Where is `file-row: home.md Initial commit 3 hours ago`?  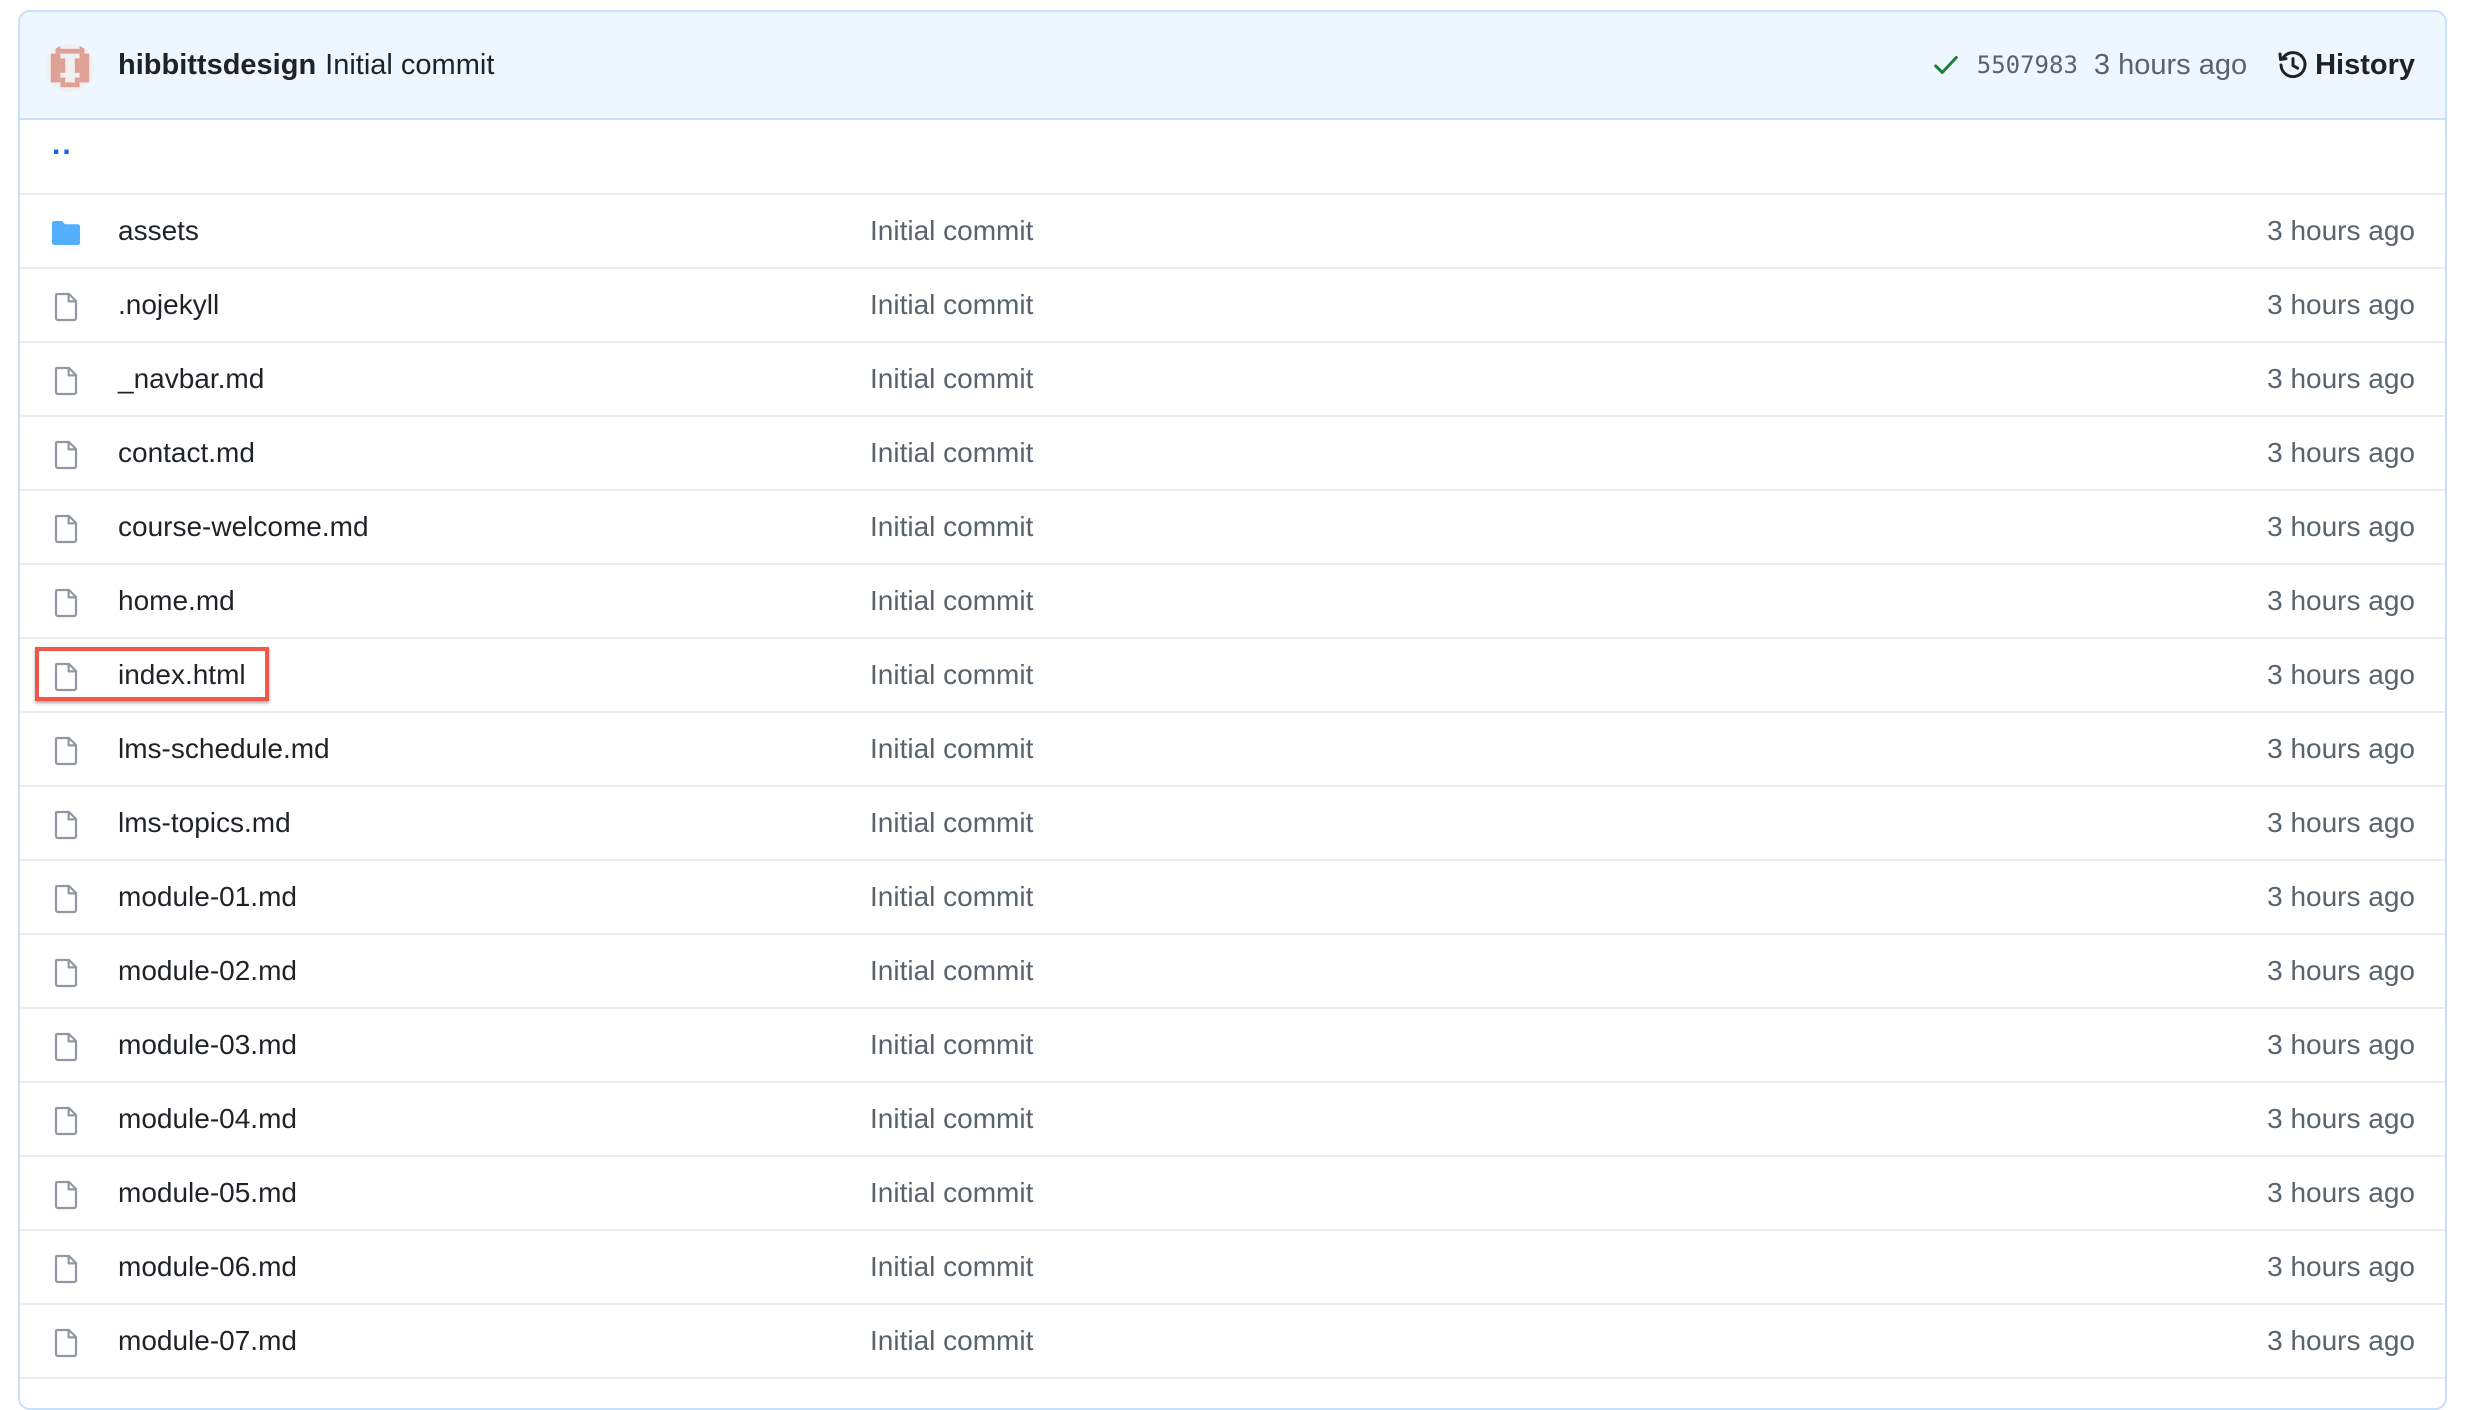
file-row: home.md Initial commit 3 hours ago is located at coordinates (1232, 602).